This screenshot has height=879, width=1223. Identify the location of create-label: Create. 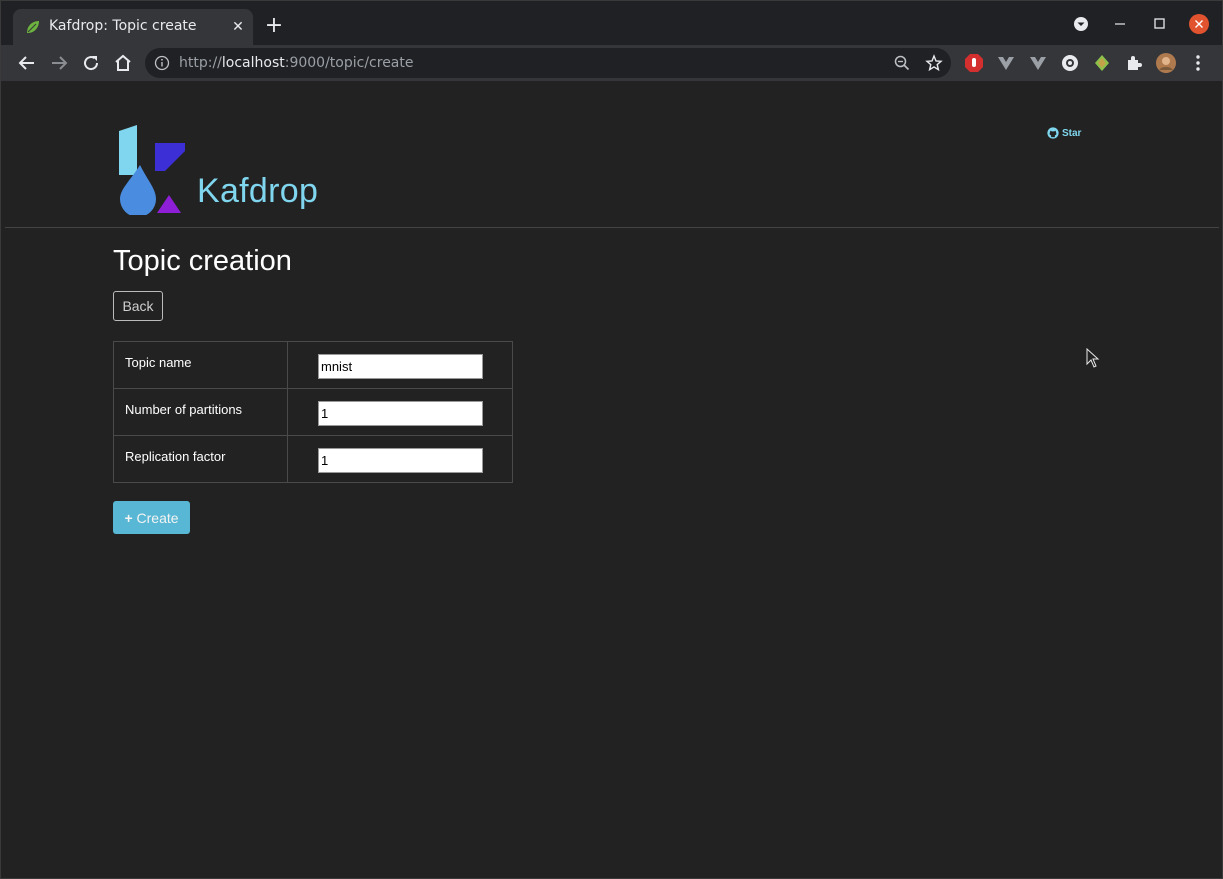
(157, 517).